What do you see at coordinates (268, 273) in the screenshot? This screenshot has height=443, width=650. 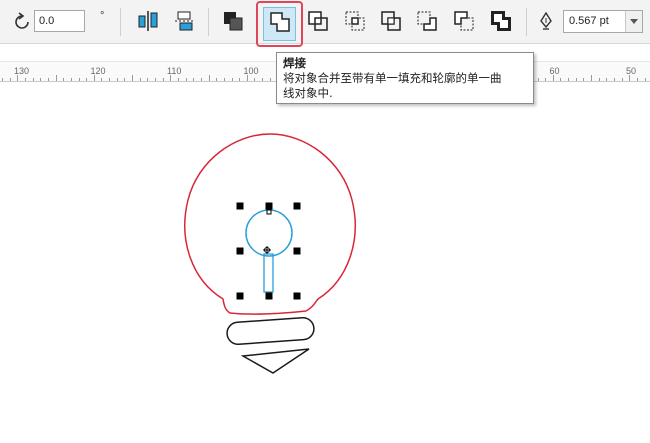 I see `filament-stem-shape` at bounding box center [268, 273].